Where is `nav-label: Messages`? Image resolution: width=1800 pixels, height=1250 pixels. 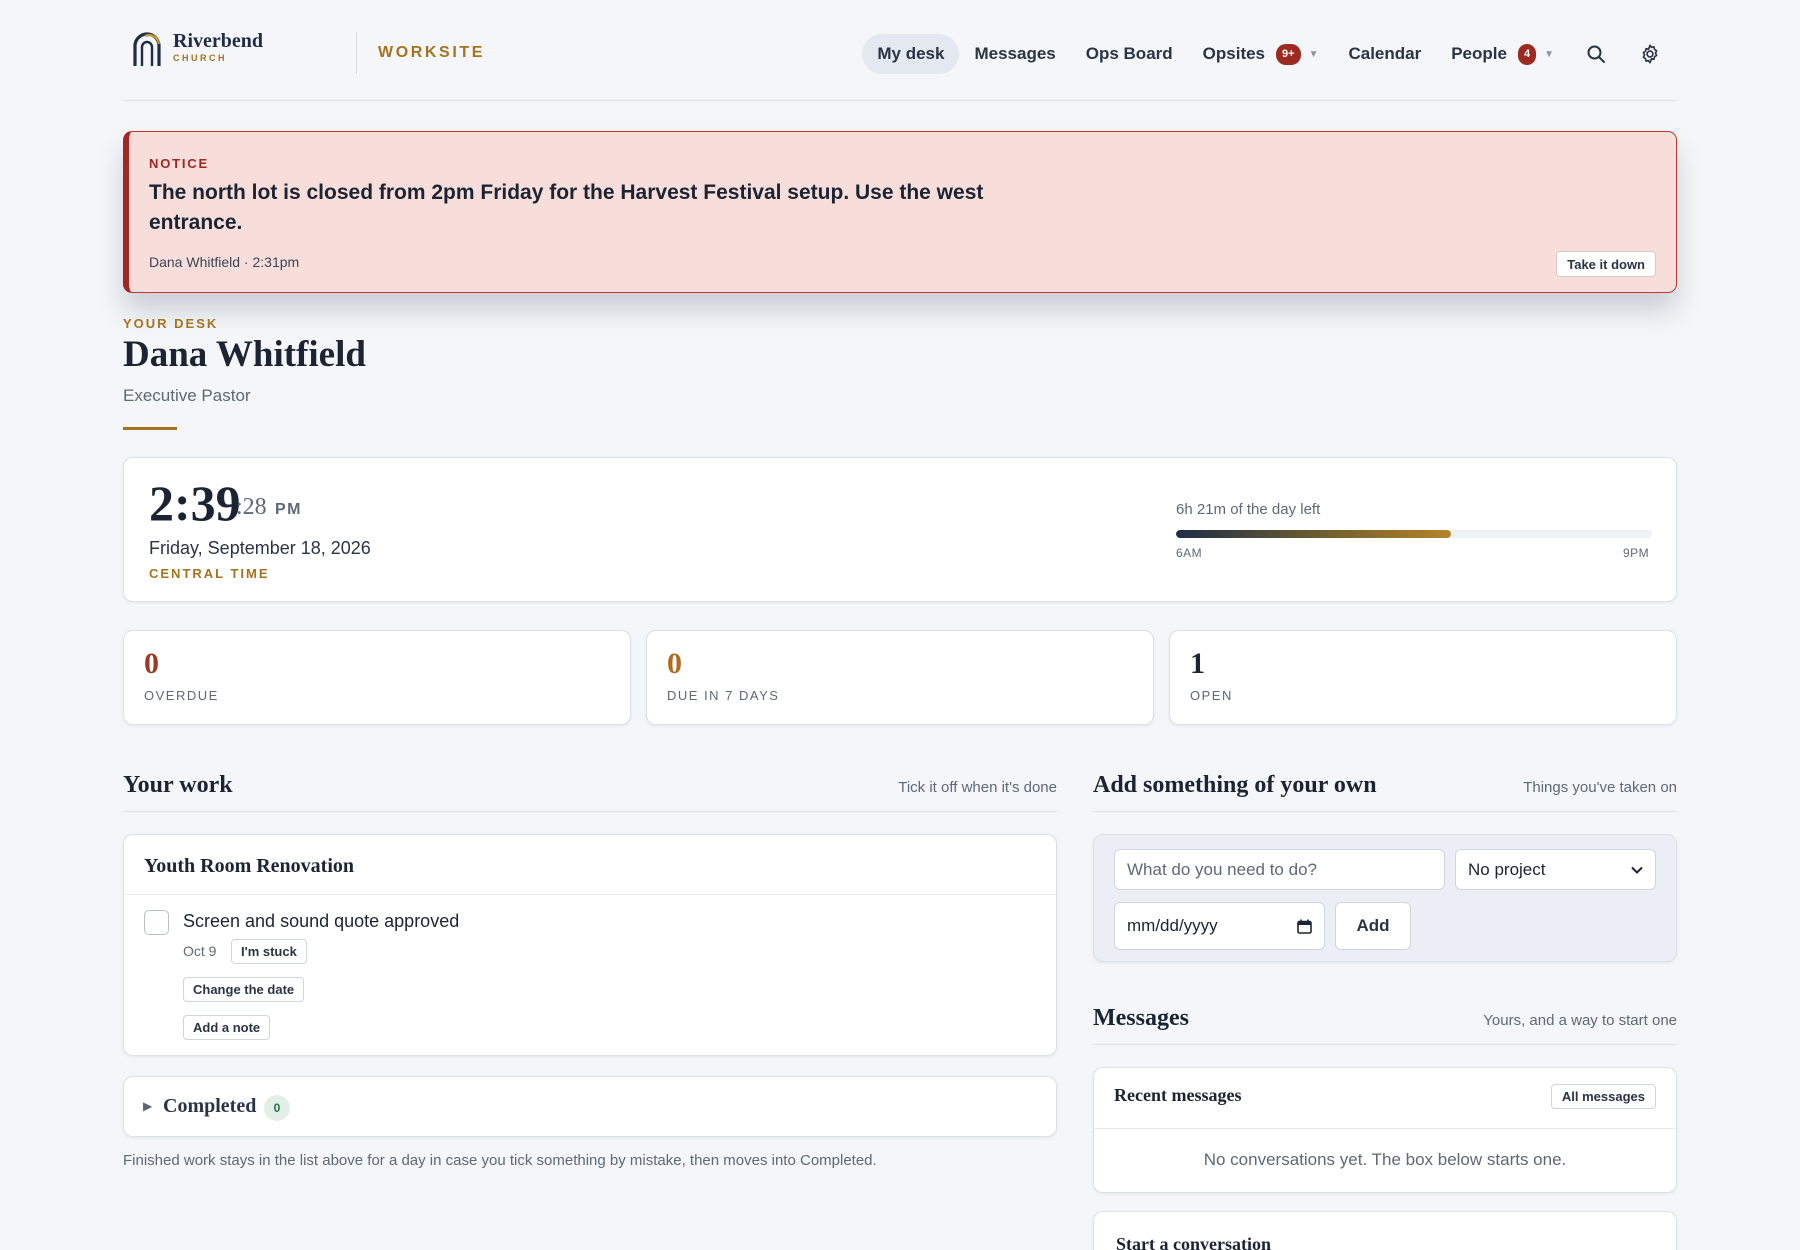
nav-label: Messages is located at coordinates (1015, 53).